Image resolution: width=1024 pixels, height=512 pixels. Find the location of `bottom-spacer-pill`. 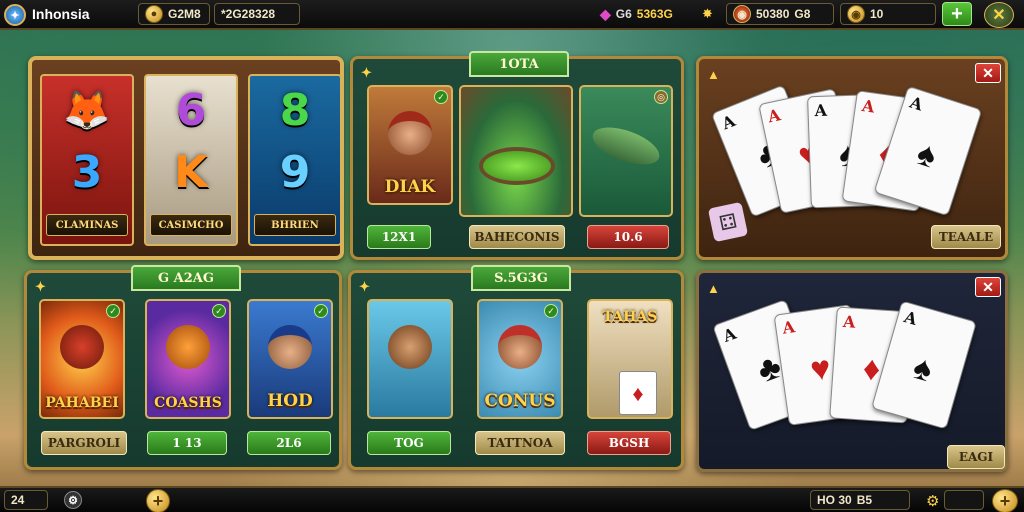

bottom-spacer-pill is located at coordinates (964, 500).